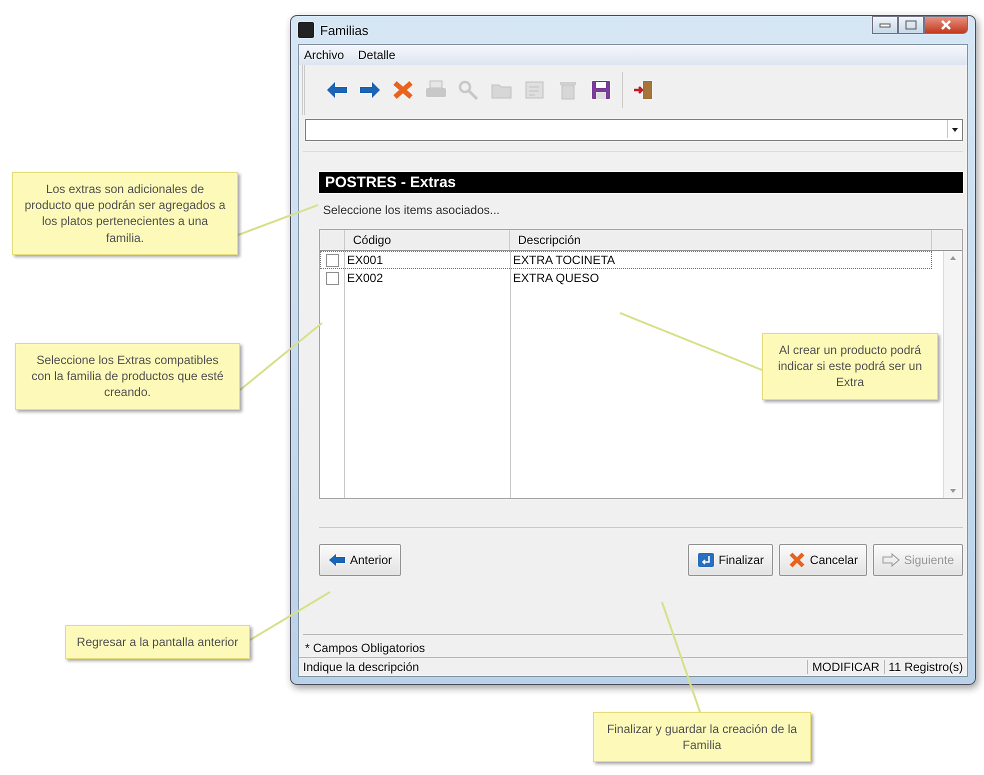 The image size is (984, 775). I want to click on minimize-button, so click(885, 25).